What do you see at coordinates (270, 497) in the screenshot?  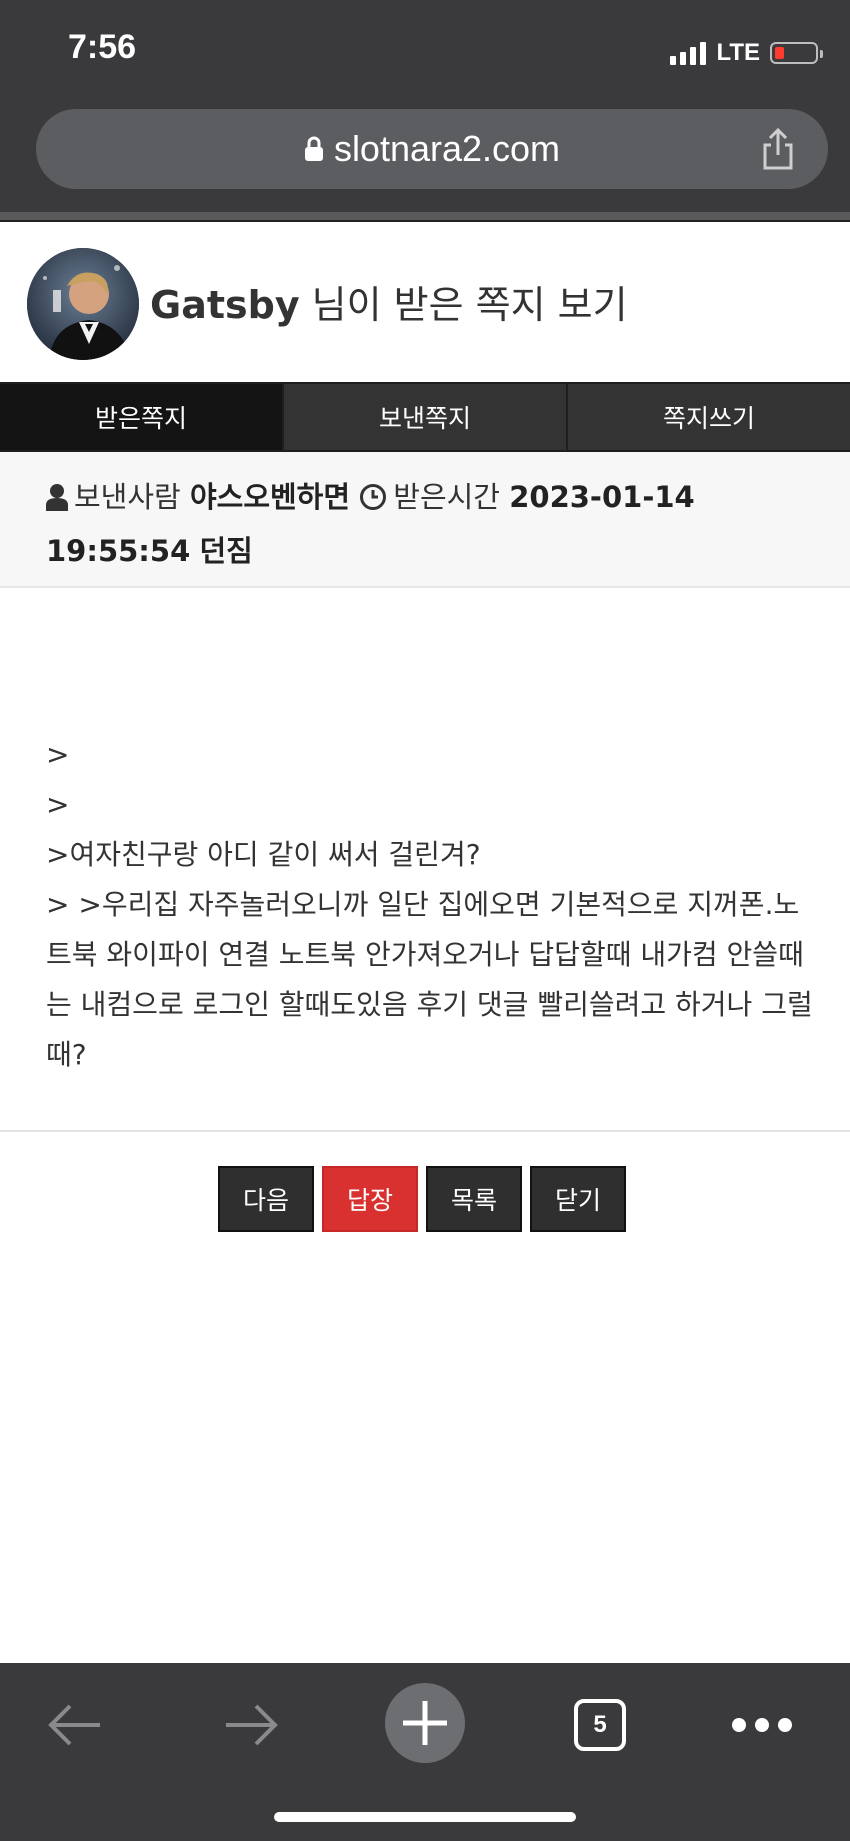 I see `sender-name: 야스오벤하면` at bounding box center [270, 497].